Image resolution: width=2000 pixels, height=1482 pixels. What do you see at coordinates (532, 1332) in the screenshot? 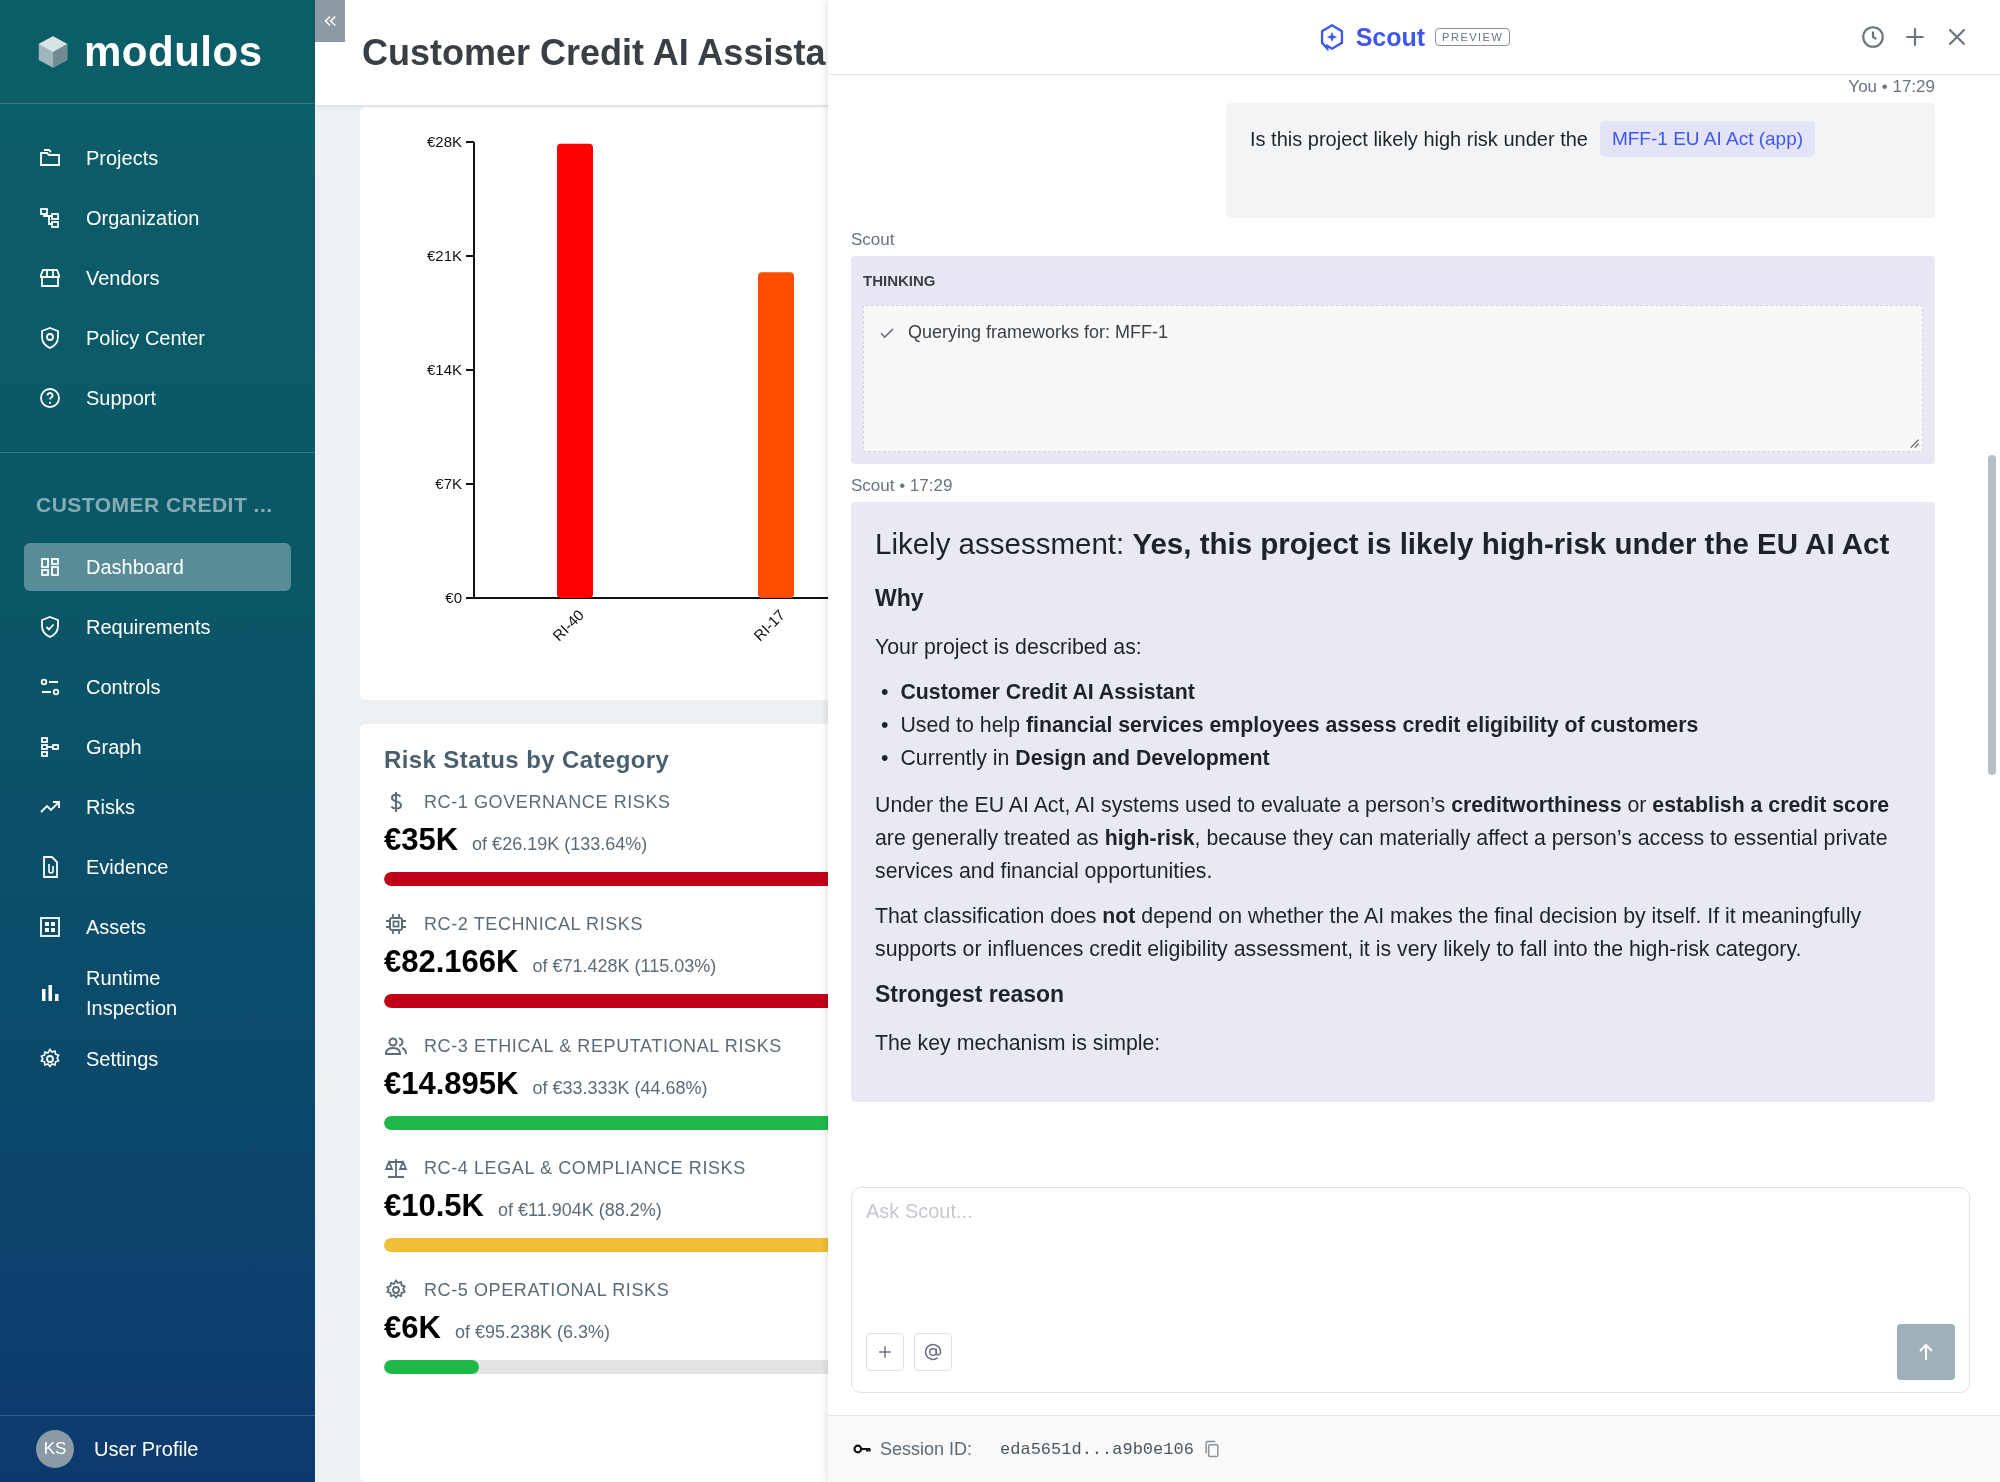
I see `risk-detail: of €95.238K (6.3%)` at bounding box center [532, 1332].